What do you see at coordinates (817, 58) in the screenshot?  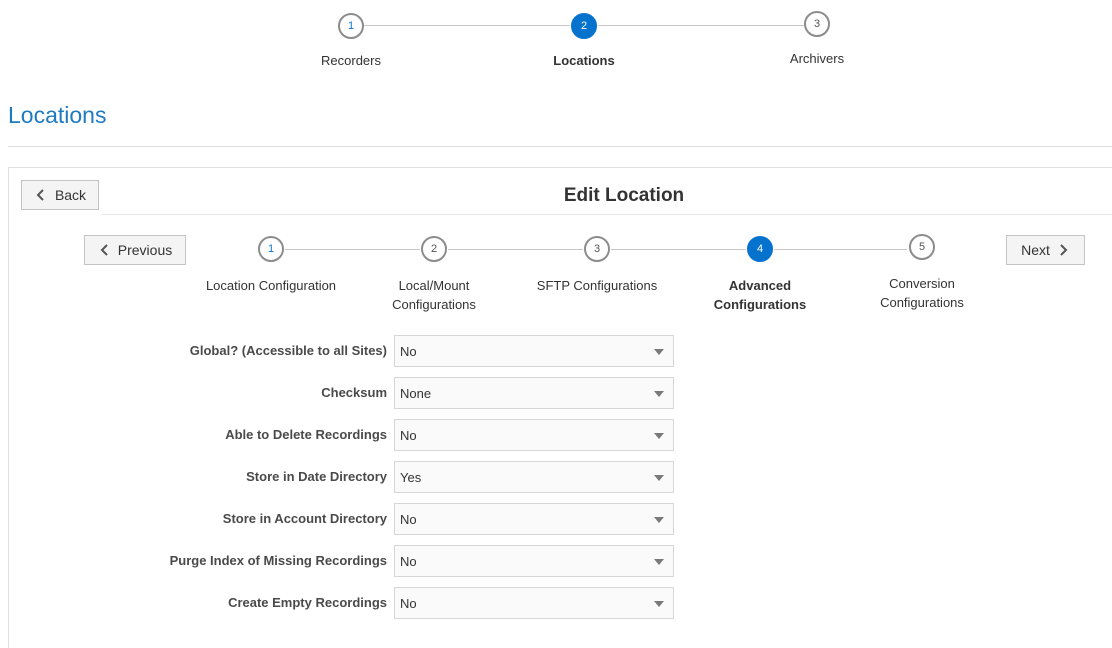 I see `step-label: Archivers` at bounding box center [817, 58].